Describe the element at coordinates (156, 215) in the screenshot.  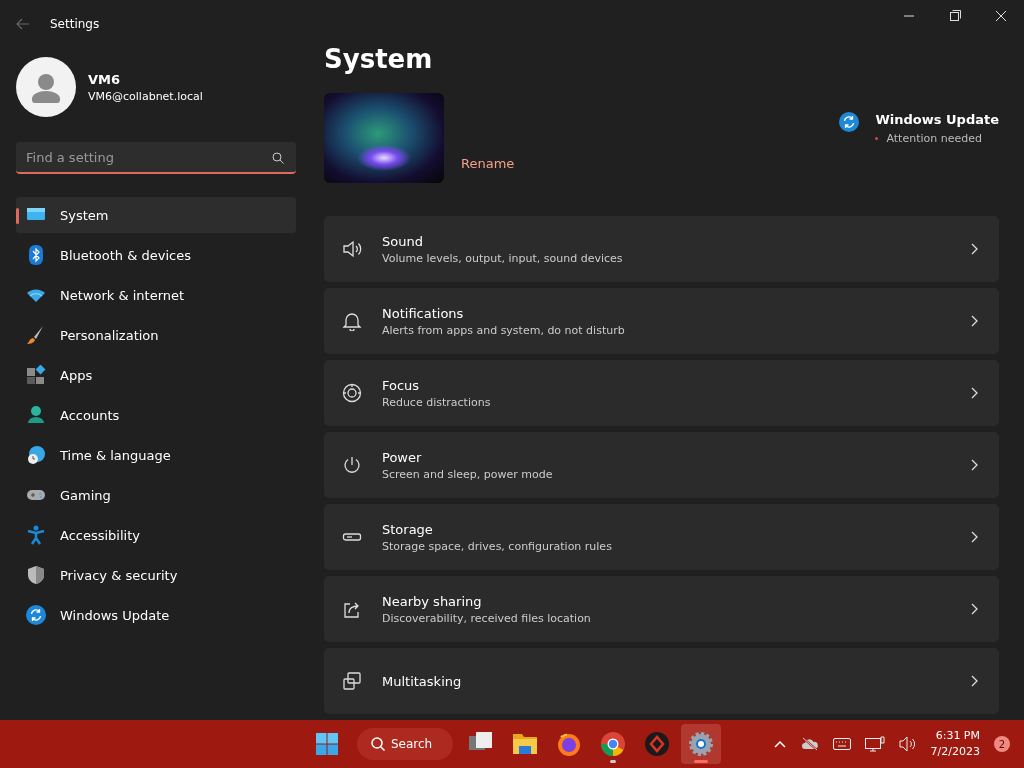
I see `sidebar-item: System` at that location.